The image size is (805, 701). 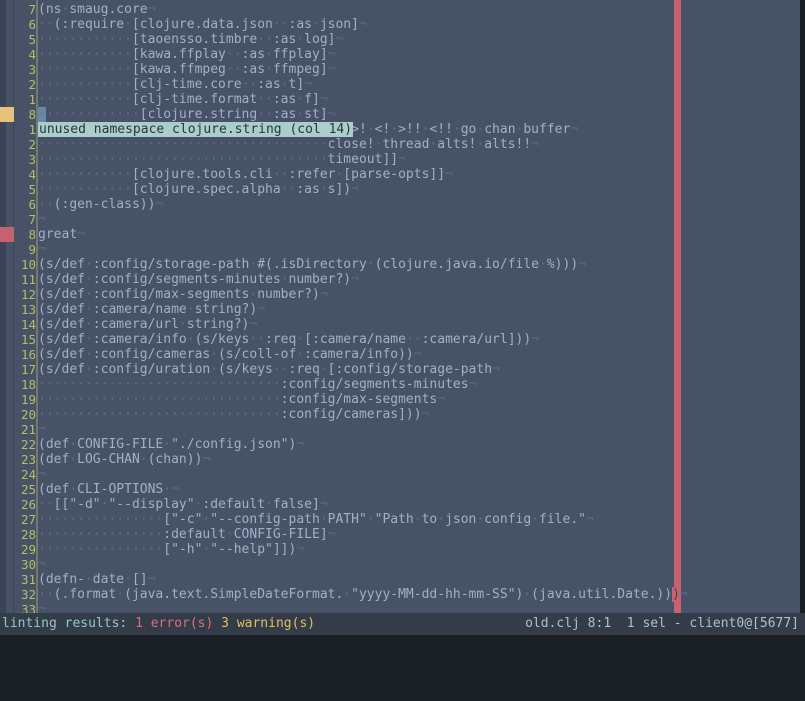 I want to click on line-number: 27, so click(x=28, y=519).